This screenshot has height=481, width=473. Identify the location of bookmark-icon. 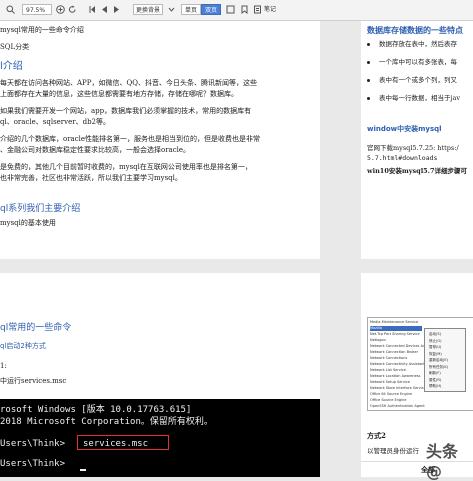
(244, 9).